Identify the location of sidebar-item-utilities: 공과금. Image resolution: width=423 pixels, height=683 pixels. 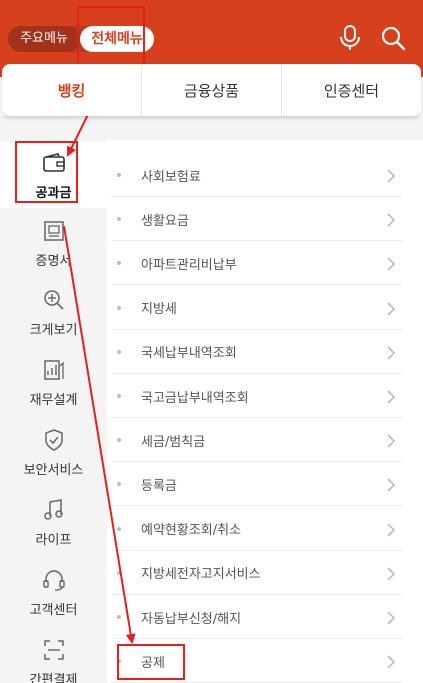
(53, 175).